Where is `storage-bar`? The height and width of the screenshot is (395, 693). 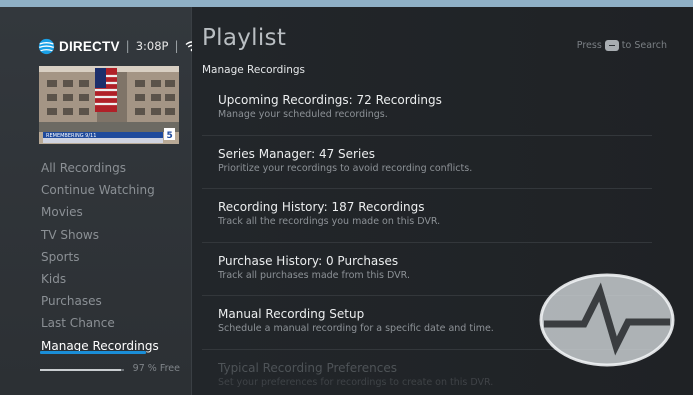
storage-bar is located at coordinates (82, 370).